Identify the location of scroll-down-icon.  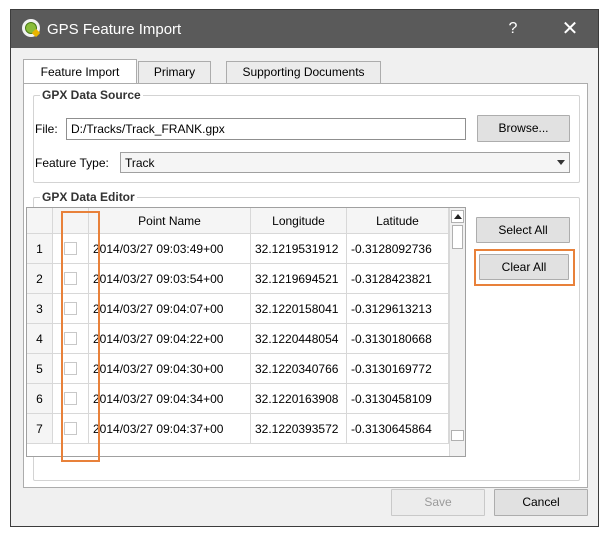
(457, 435).